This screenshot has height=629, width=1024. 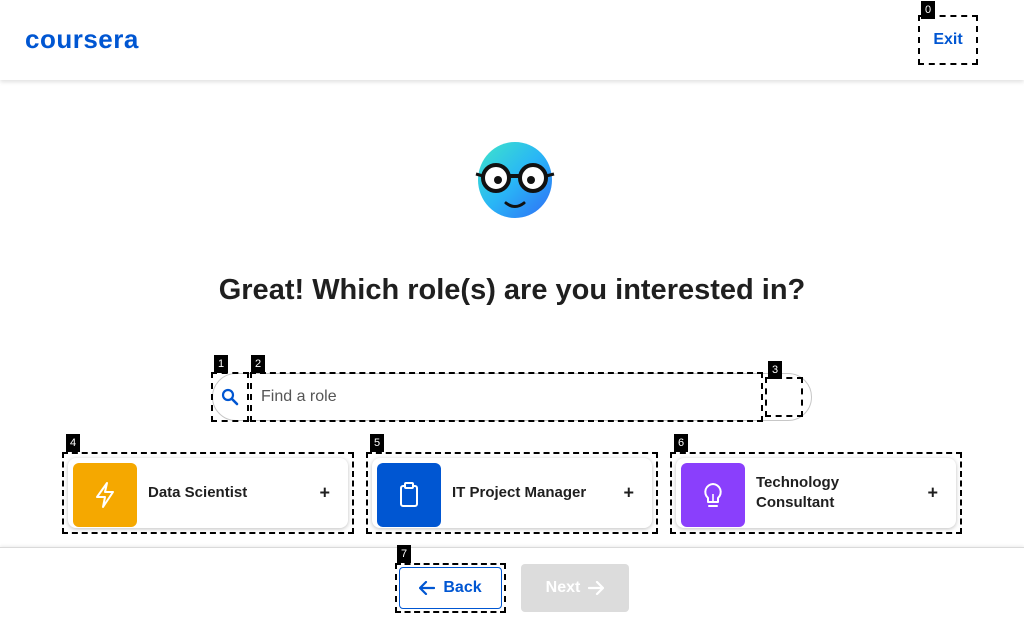 I want to click on role-card-technology-consultant: Technology Consultant +, so click(x=816, y=493).